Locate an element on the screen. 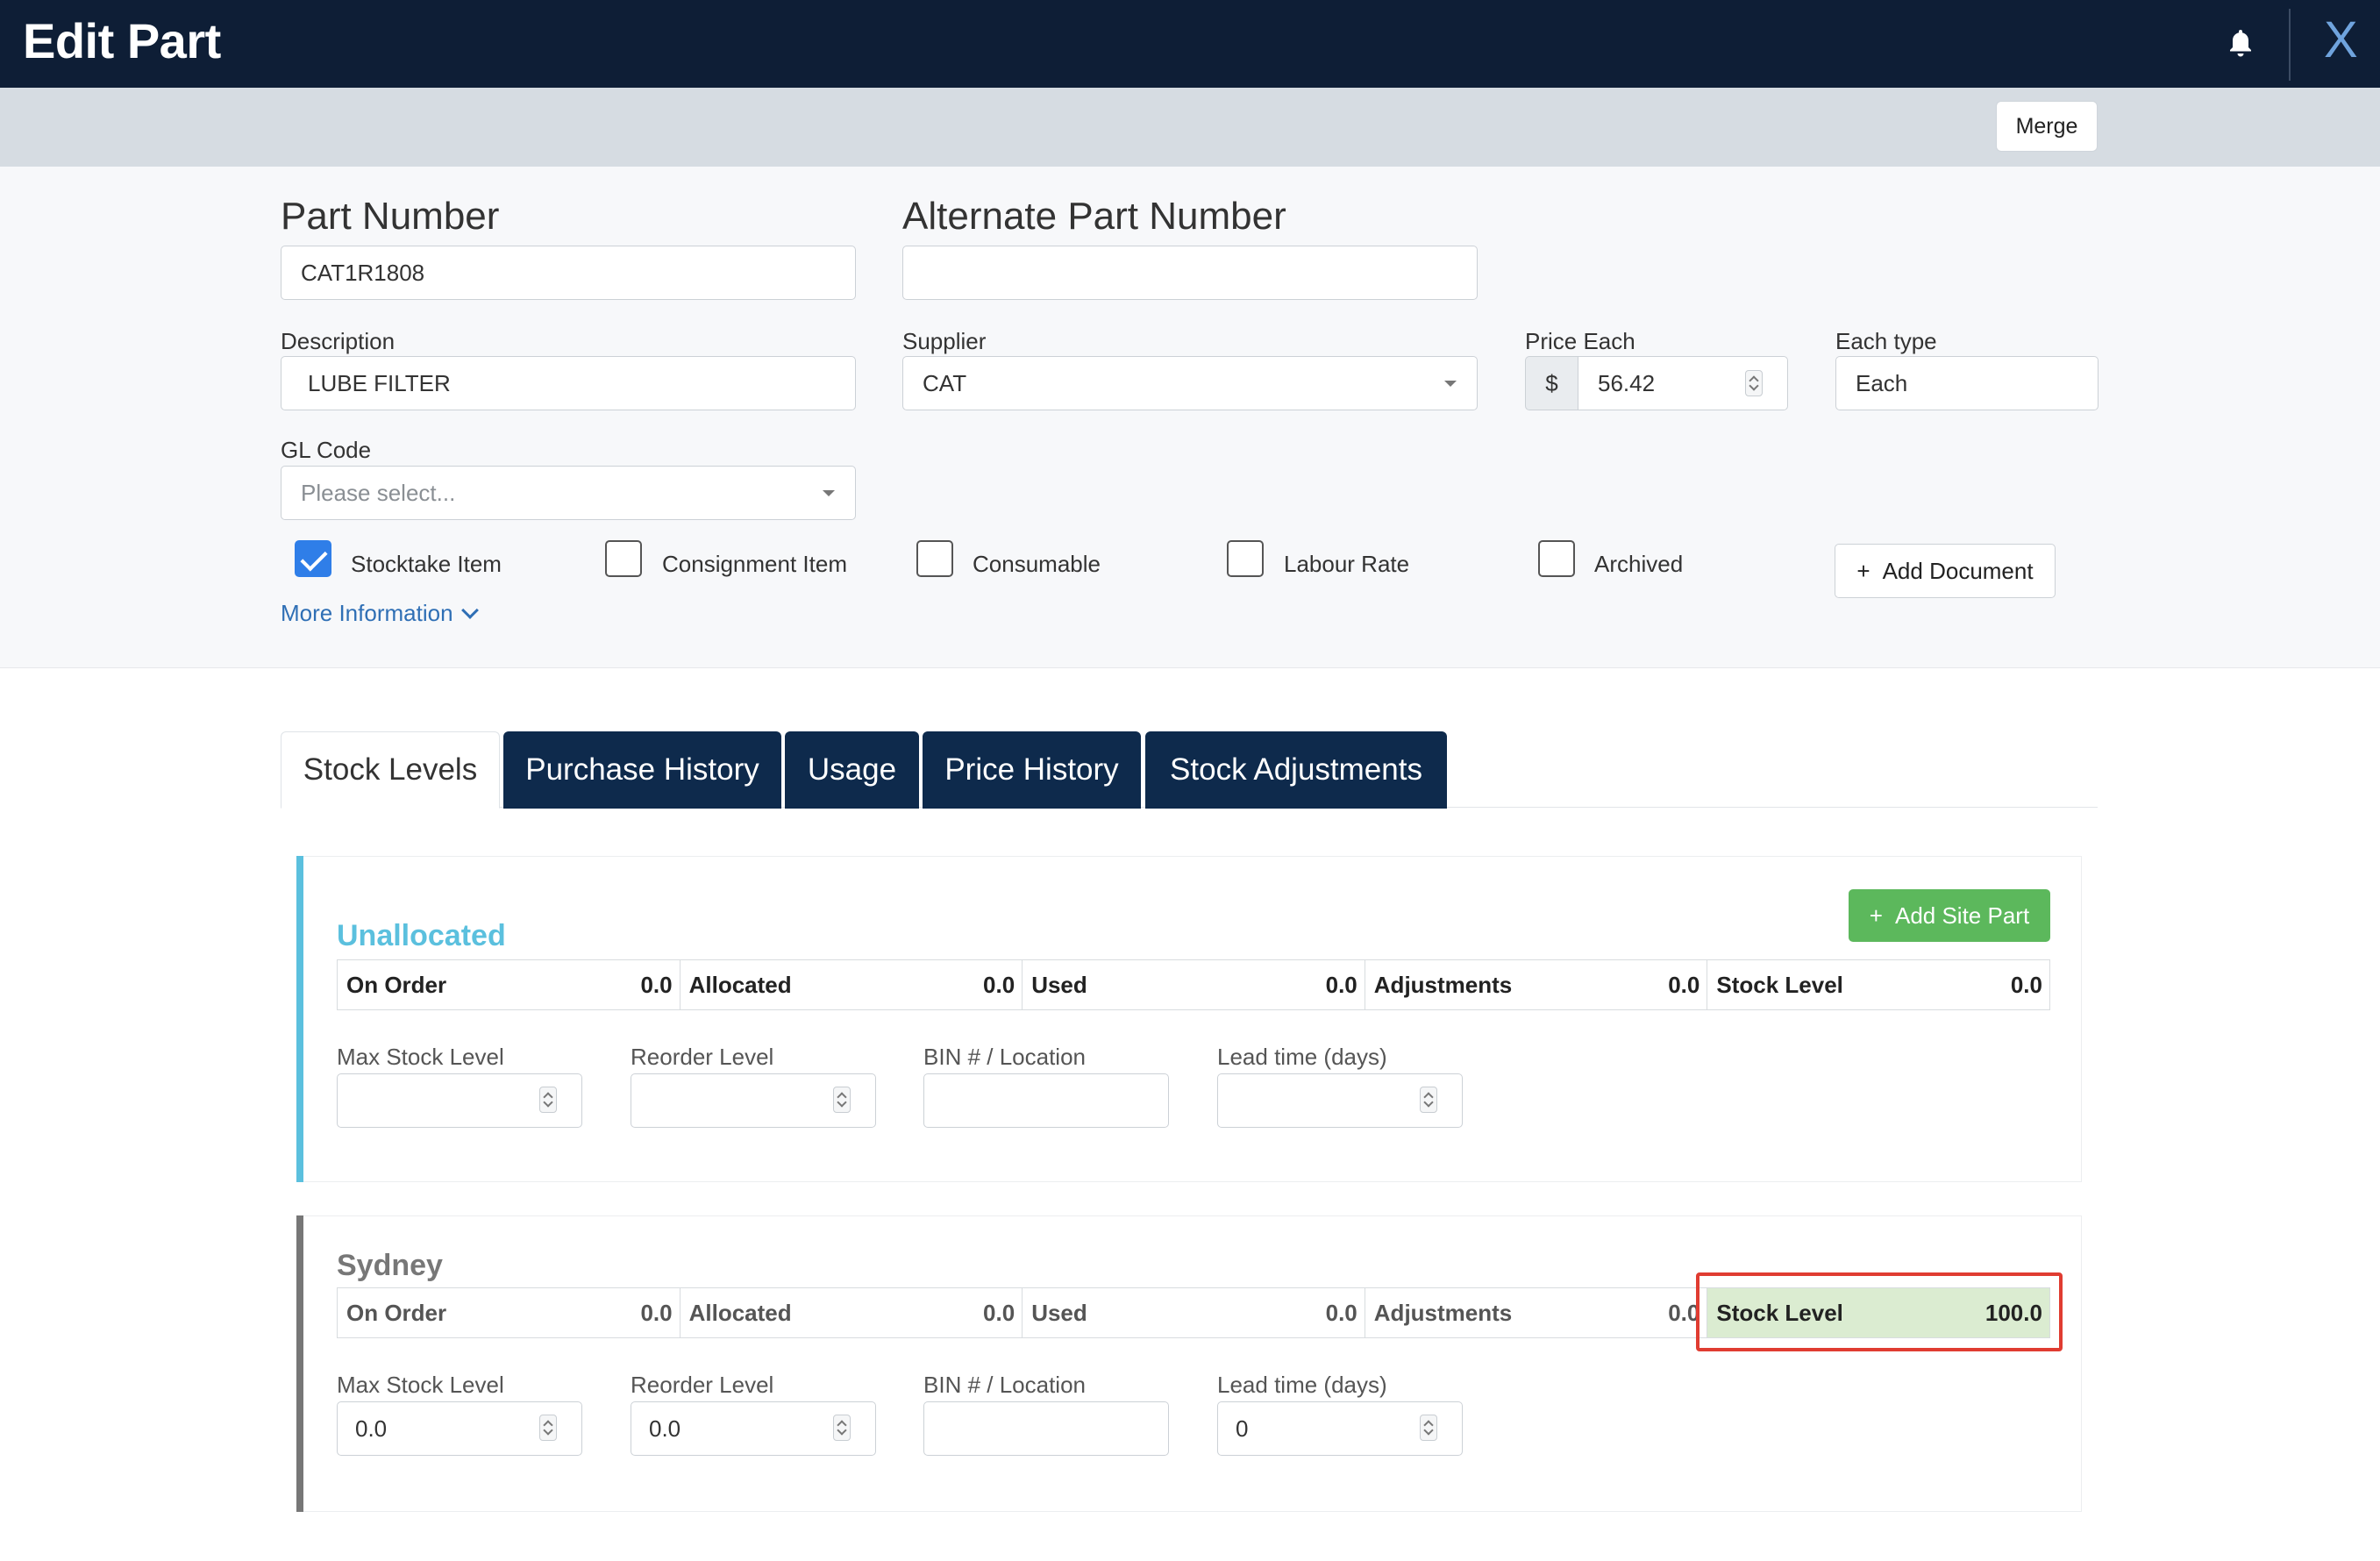  consignment-item-checkbox is located at coordinates (623, 558).